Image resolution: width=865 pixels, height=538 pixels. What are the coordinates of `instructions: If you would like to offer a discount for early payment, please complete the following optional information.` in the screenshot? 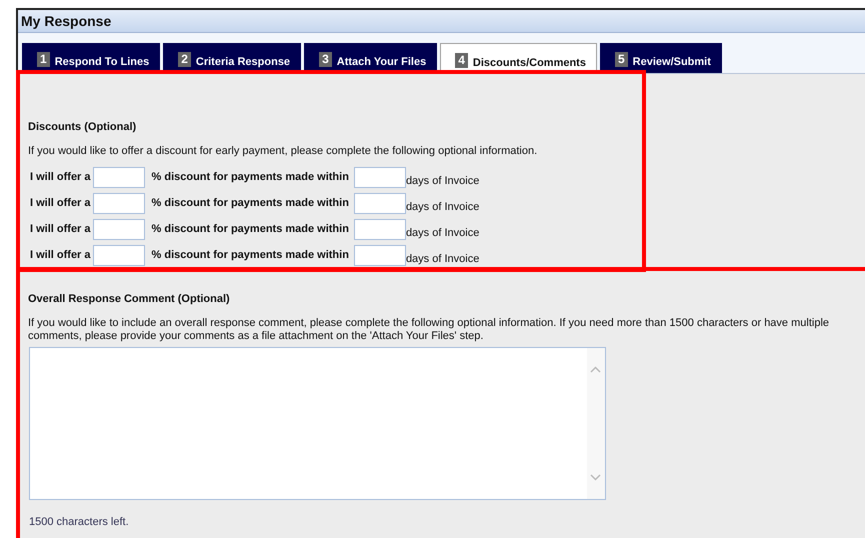 It's located at (283, 151).